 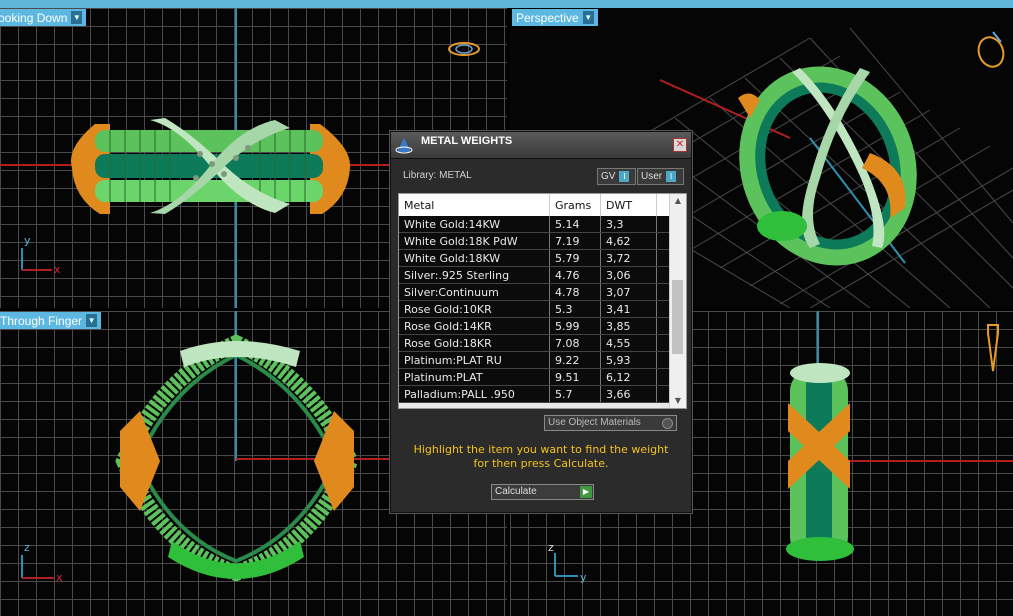 I want to click on table-row: Rose Gold:18KR 7.08 4,55, so click(x=537, y=343).